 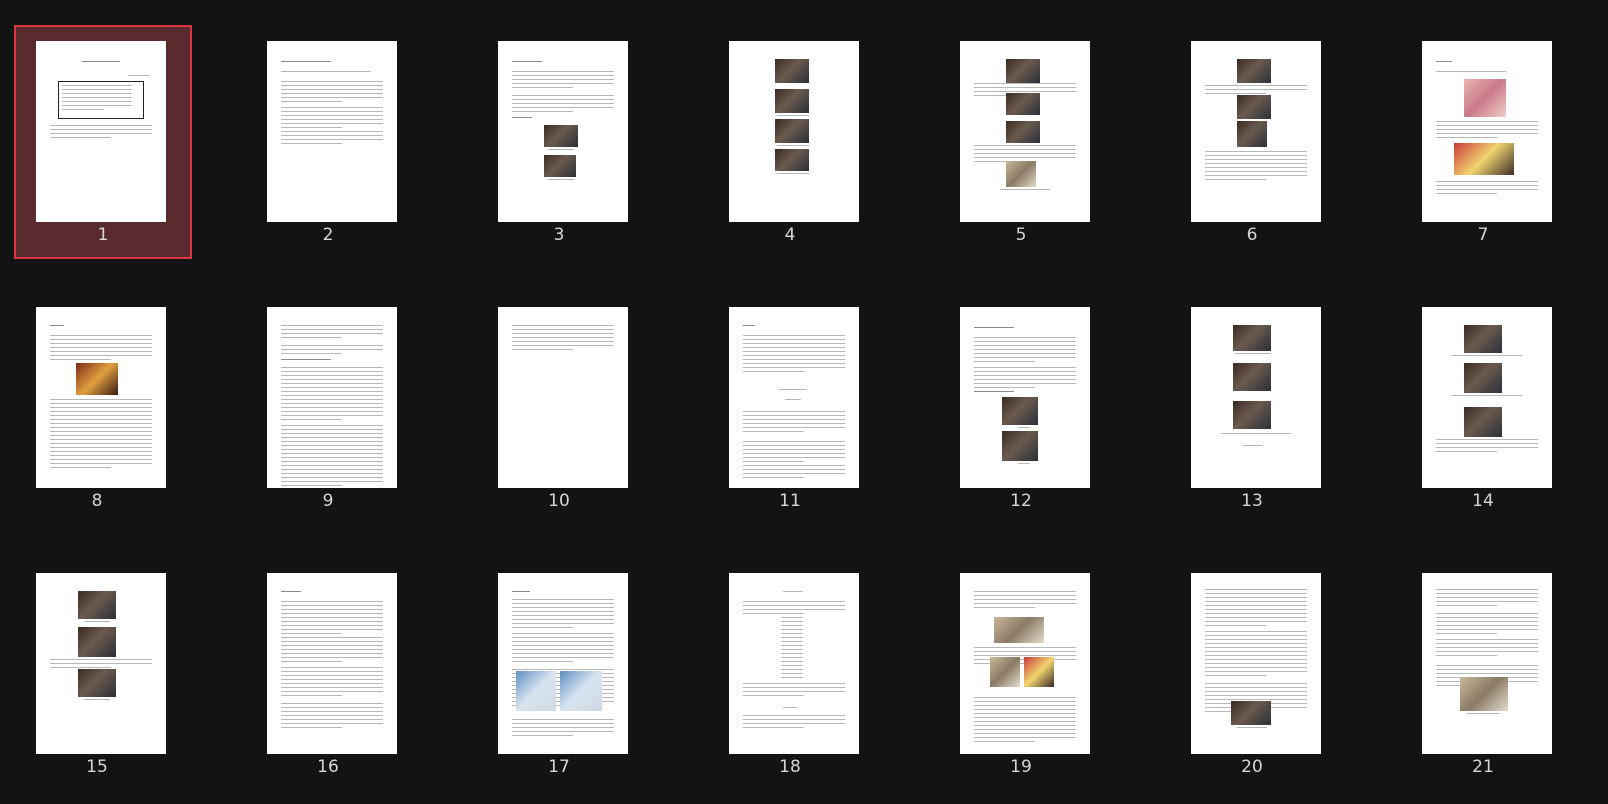 What do you see at coordinates (1027, 408) in the screenshot?
I see `page-thumbnail: 12` at bounding box center [1027, 408].